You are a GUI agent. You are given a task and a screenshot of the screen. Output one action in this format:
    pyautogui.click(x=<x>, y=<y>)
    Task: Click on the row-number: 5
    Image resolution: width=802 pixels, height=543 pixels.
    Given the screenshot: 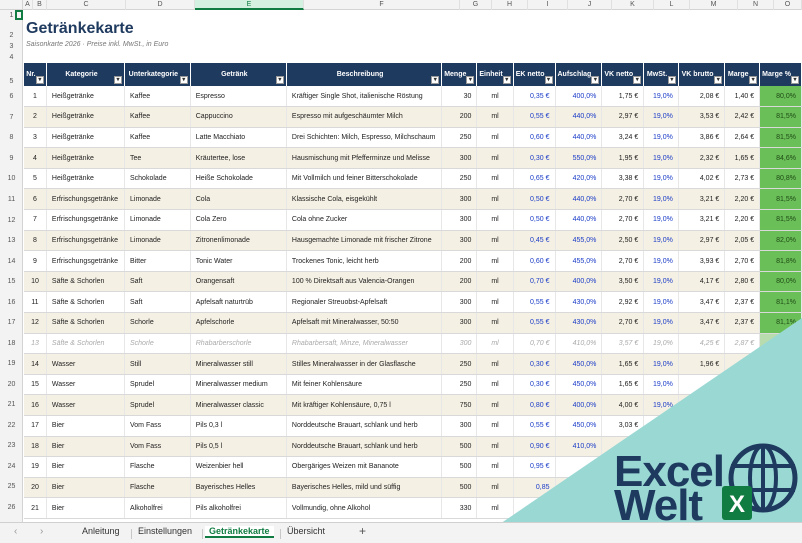 What is the action you would take?
    pyautogui.click(x=11, y=81)
    